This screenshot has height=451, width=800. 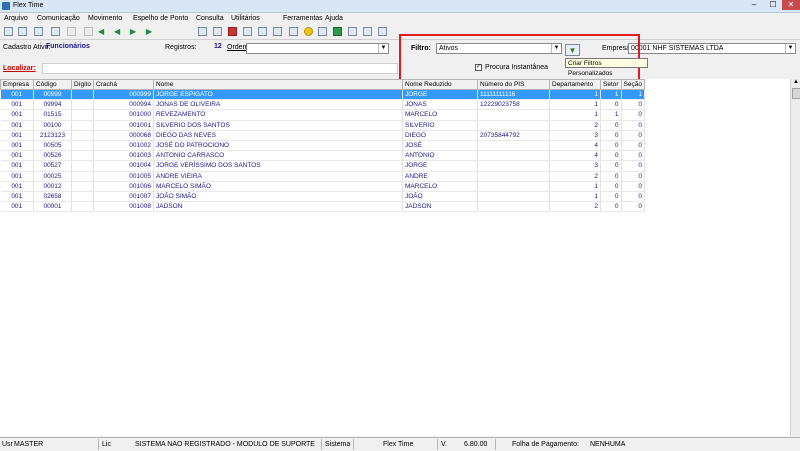 What do you see at coordinates (123, 156) in the screenshot?
I see `table-cell: 001003` at bounding box center [123, 156].